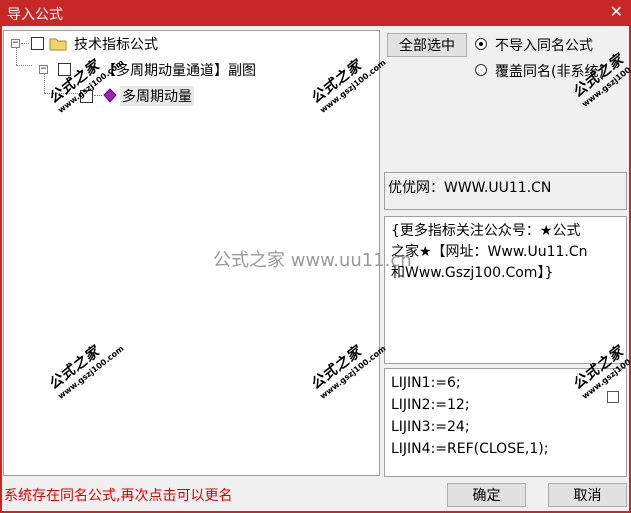 This screenshot has width=631, height=513. I want to click on window-title: 导入公式, so click(35, 15).